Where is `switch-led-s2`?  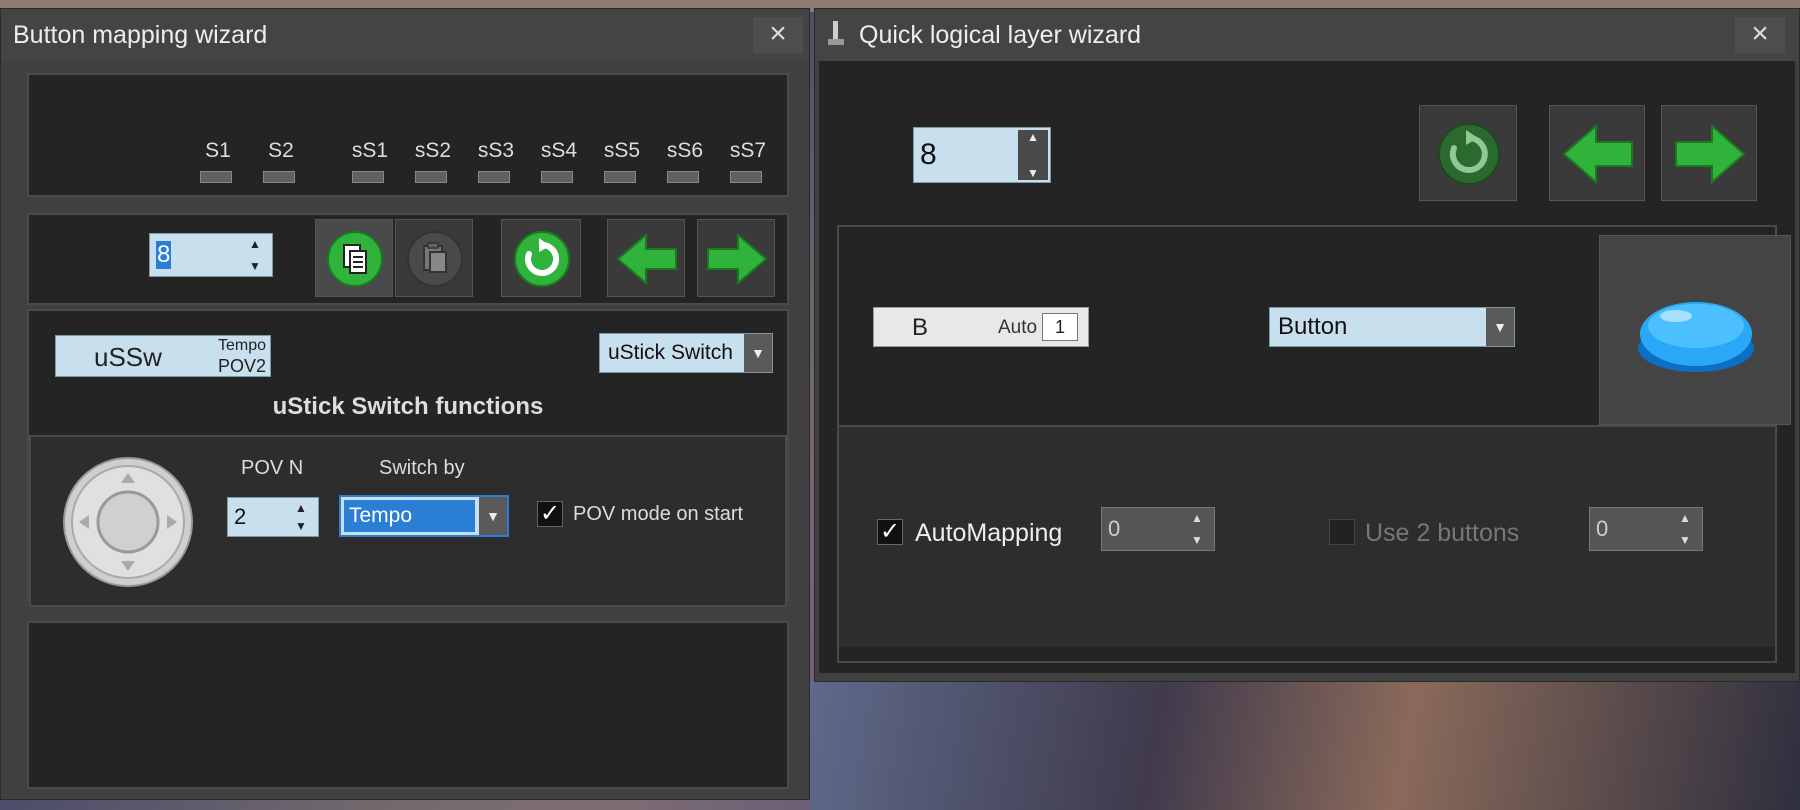
switch-led-s2 is located at coordinates (279, 177).